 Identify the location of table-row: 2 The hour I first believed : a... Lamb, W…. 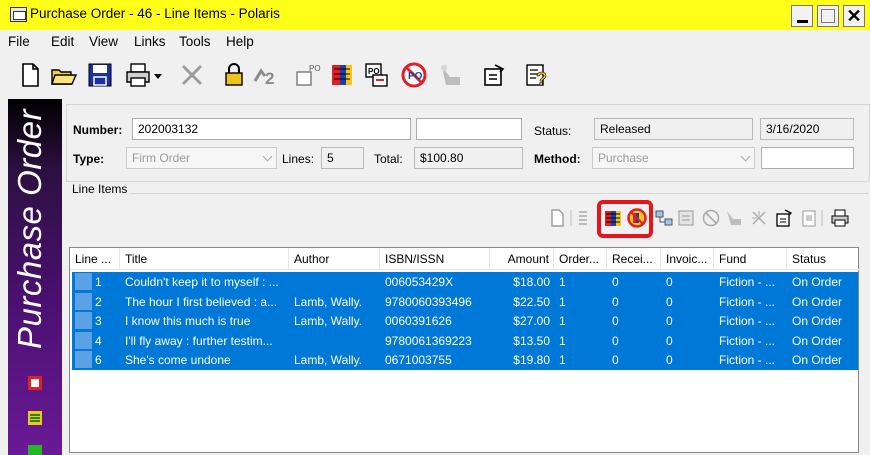
(465, 301).